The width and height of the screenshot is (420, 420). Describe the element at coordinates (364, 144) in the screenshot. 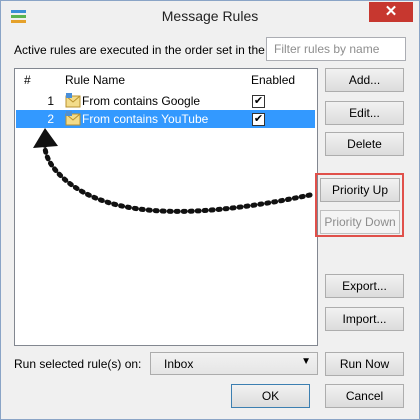

I see `delete-button: Delete` at that location.